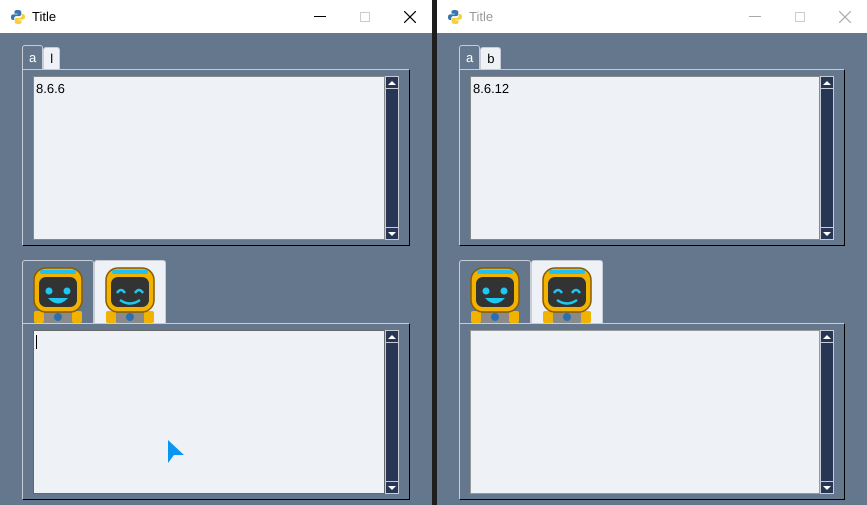 The image size is (867, 505). Describe the element at coordinates (36, 342) in the screenshot. I see `text-cursor` at that location.